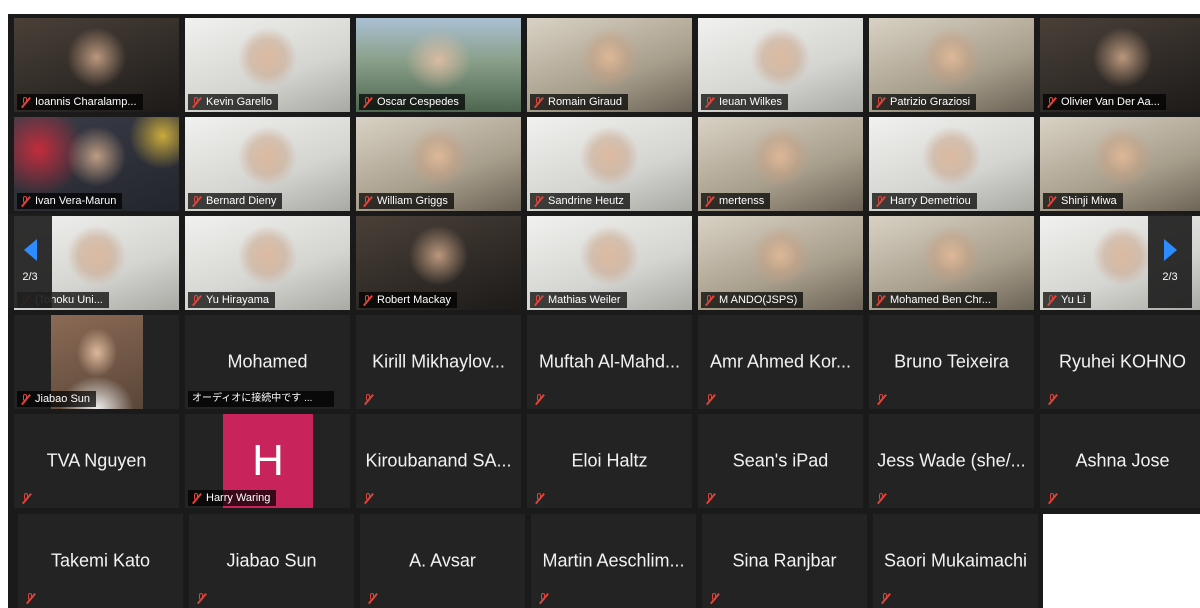 The image size is (1200, 608). Describe the element at coordinates (780, 164) in the screenshot. I see `participant-video-tile: mertenss` at that location.